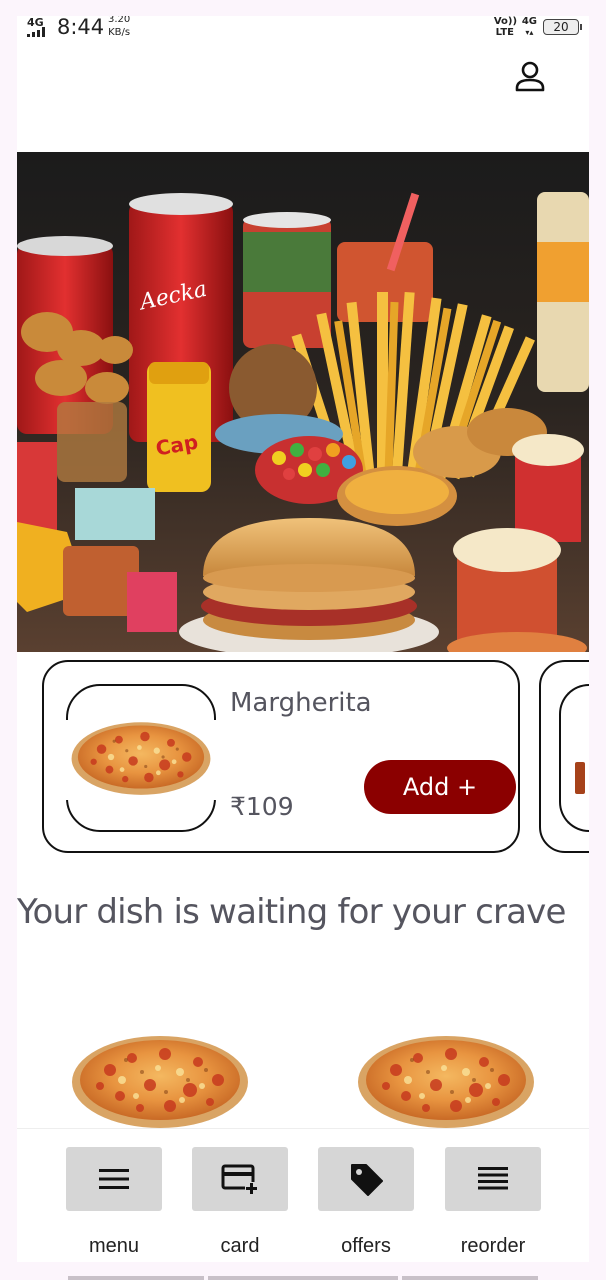 The height and width of the screenshot is (1280, 606). I want to click on featured-item-card: Margherita ₹109 Add +, so click(281, 756).